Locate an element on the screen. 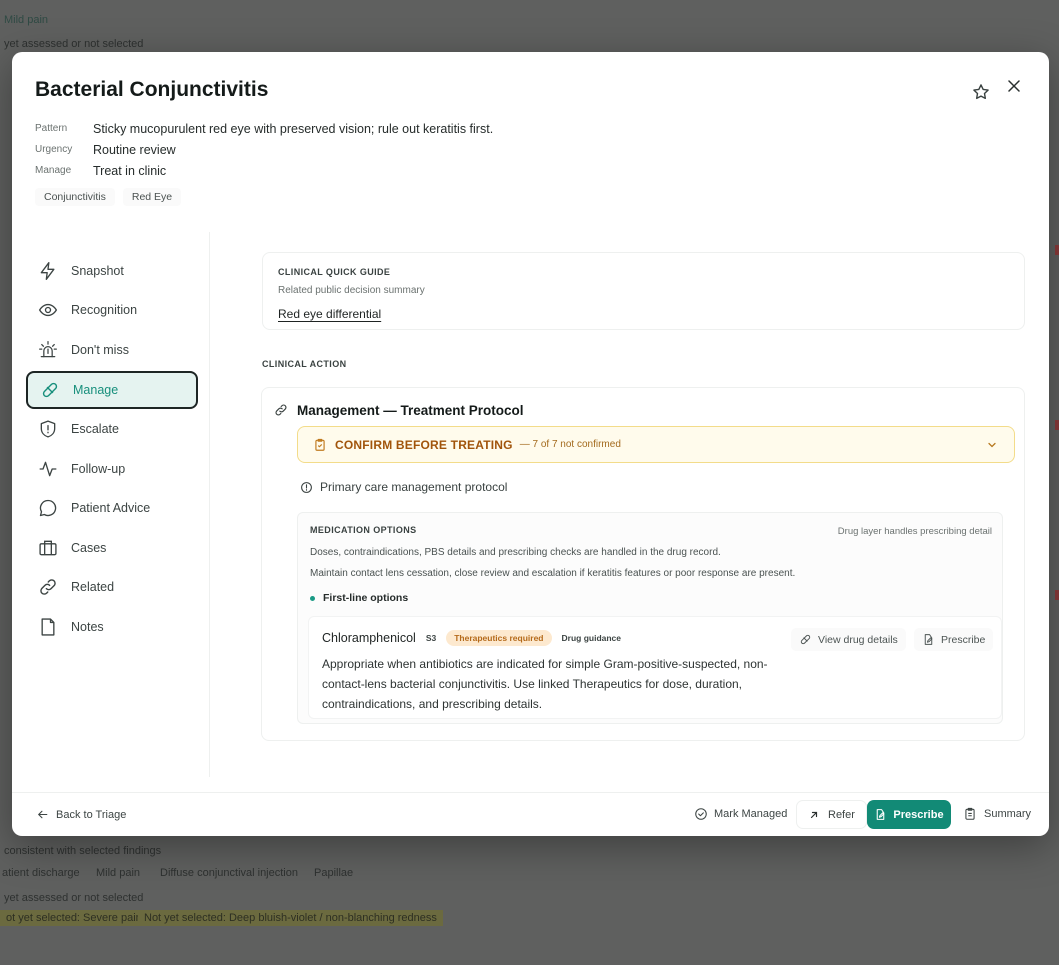  nav-label: Cases is located at coordinates (89, 548).